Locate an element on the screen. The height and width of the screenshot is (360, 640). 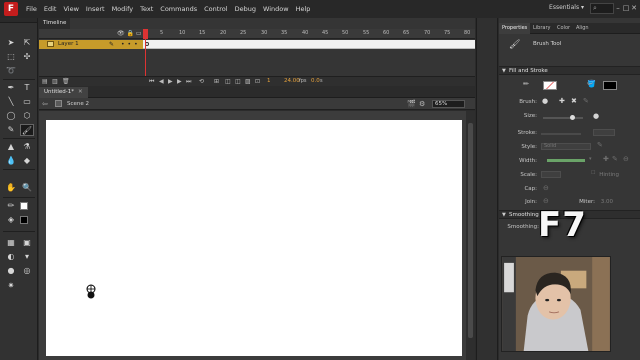
zoom-select: 65% is located at coordinates (448, 104).